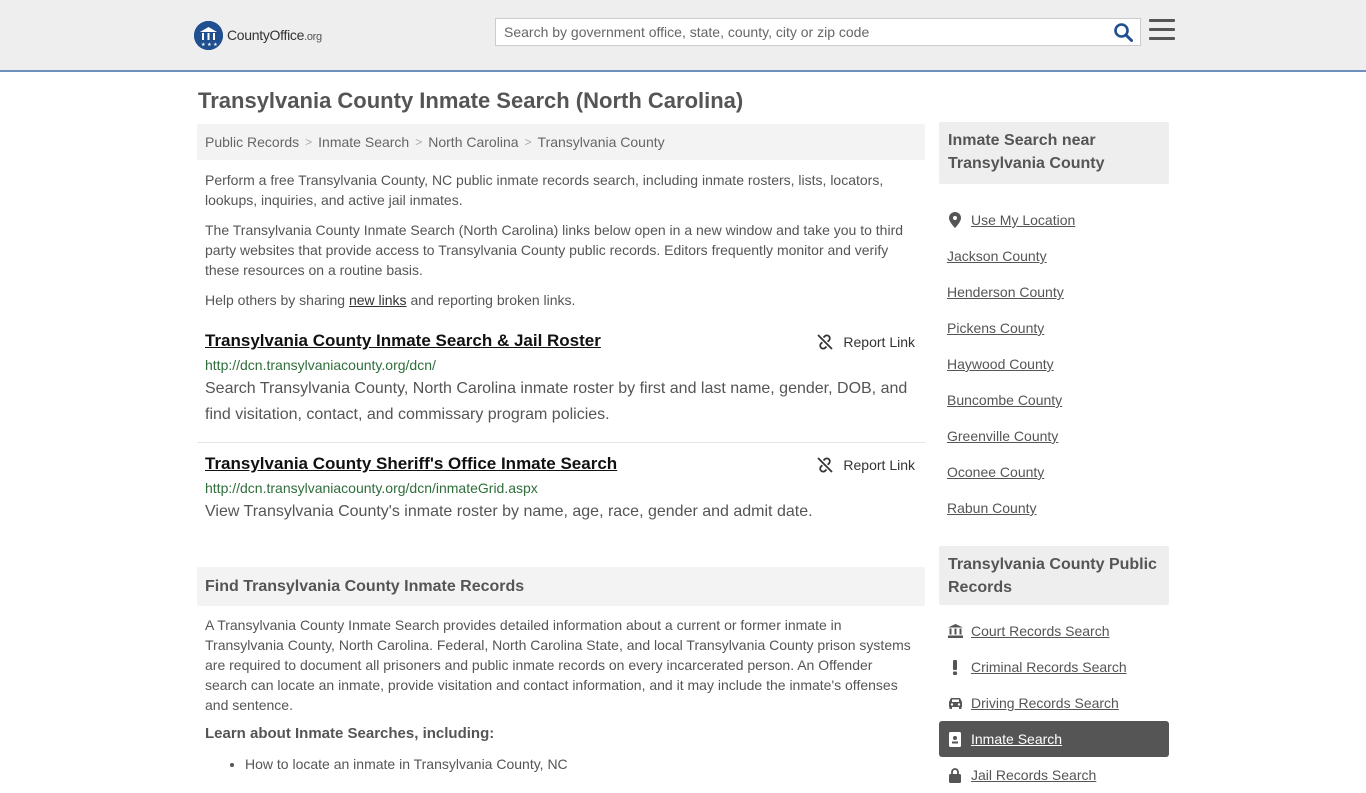  I want to click on jail-records-link: Jail Records Search, so click(1054, 775).